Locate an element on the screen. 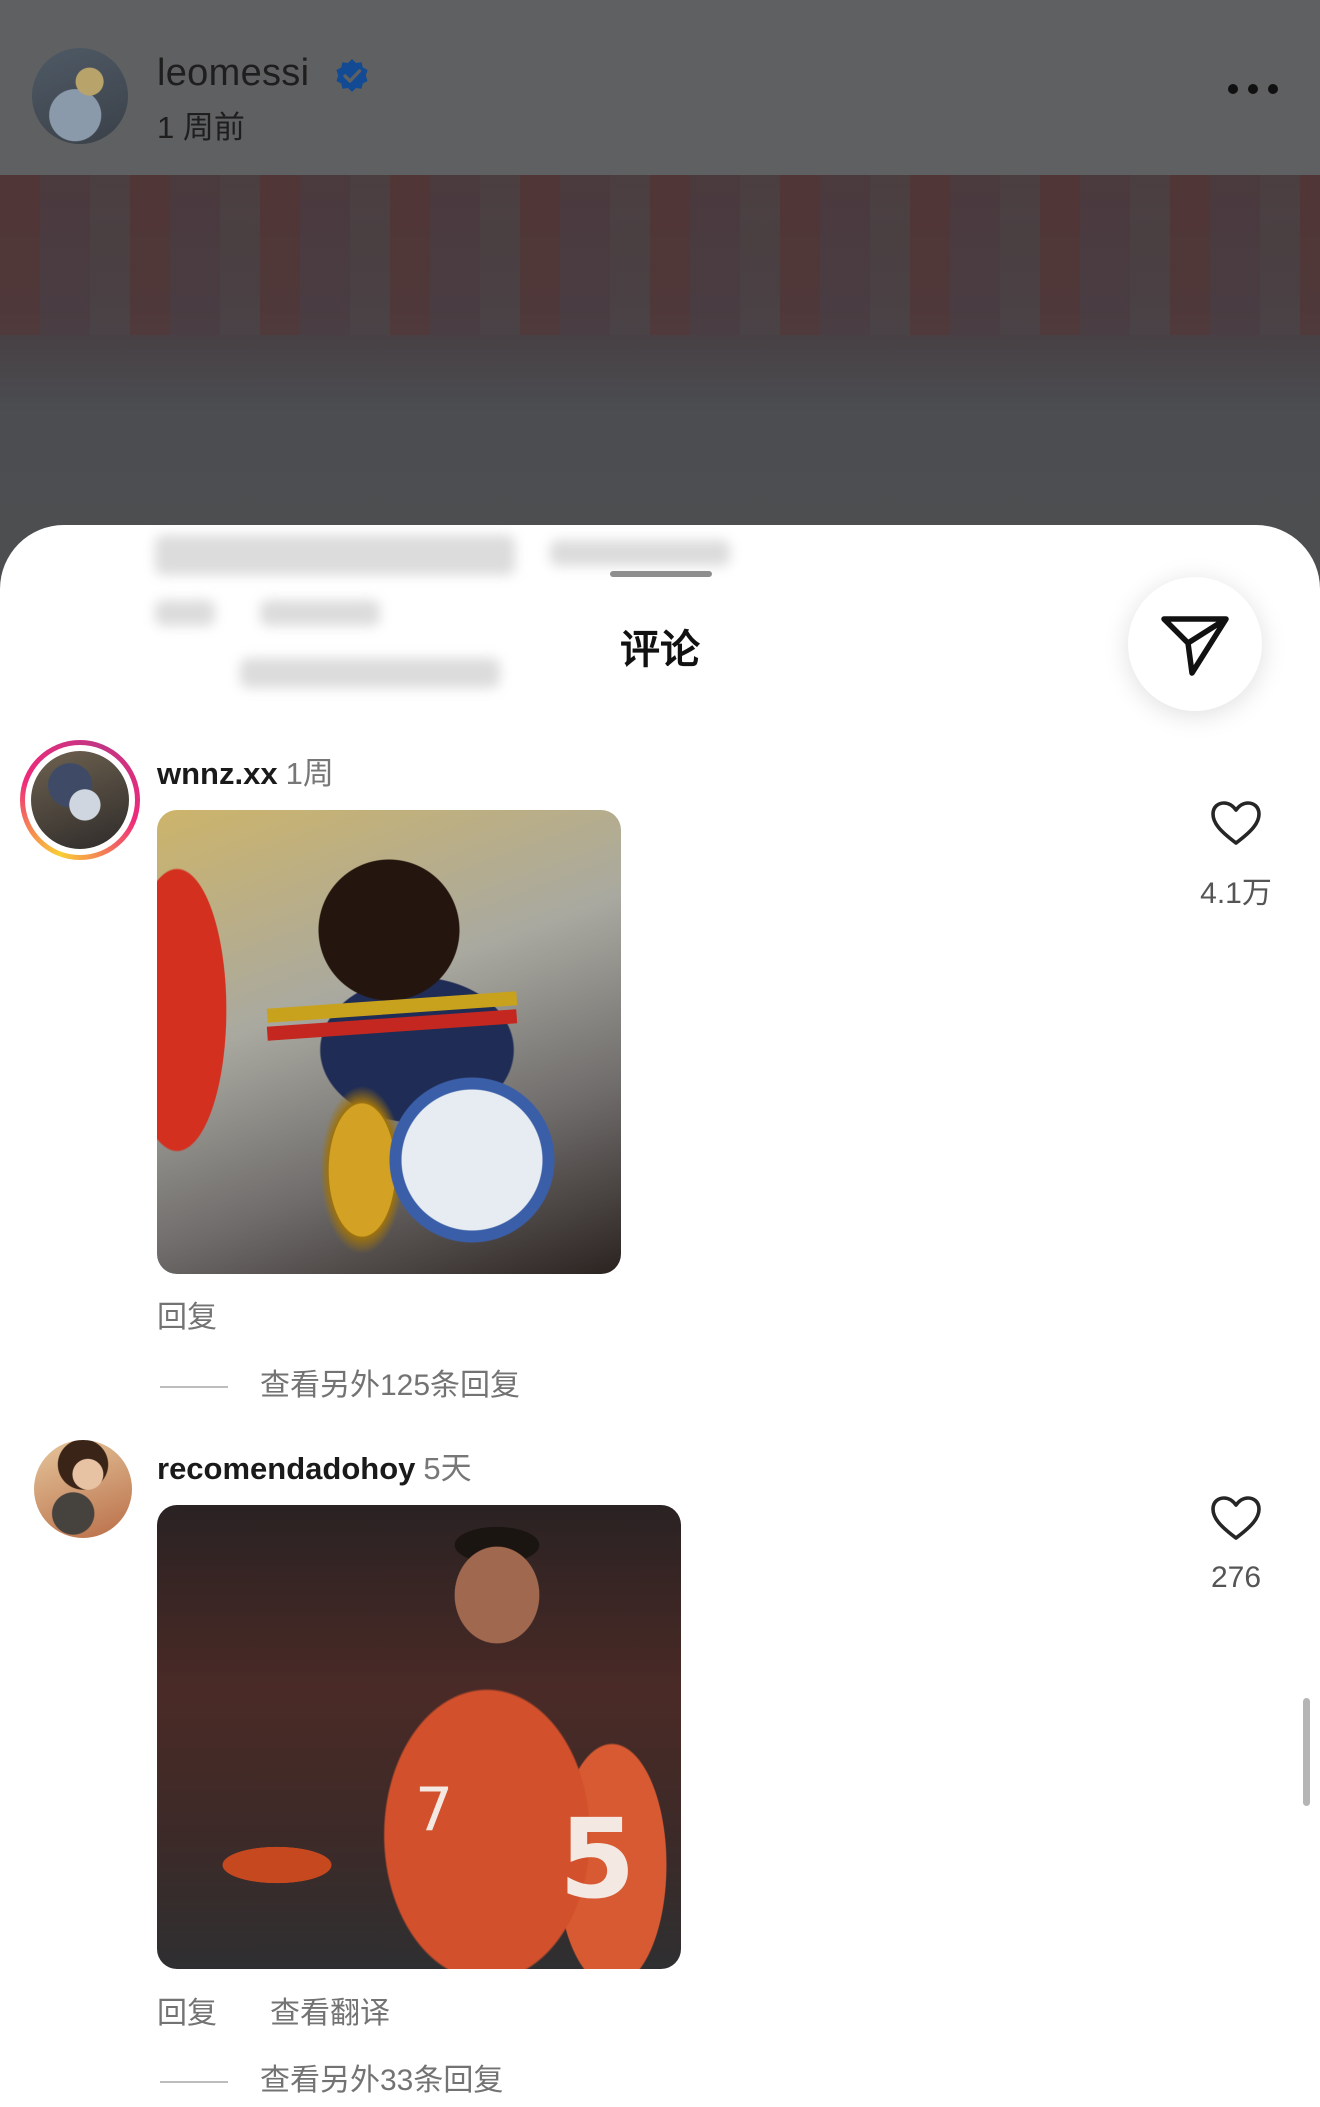 The height and width of the screenshot is (2107, 1320). comment-timestamp: 5天 is located at coordinates (447, 1468).